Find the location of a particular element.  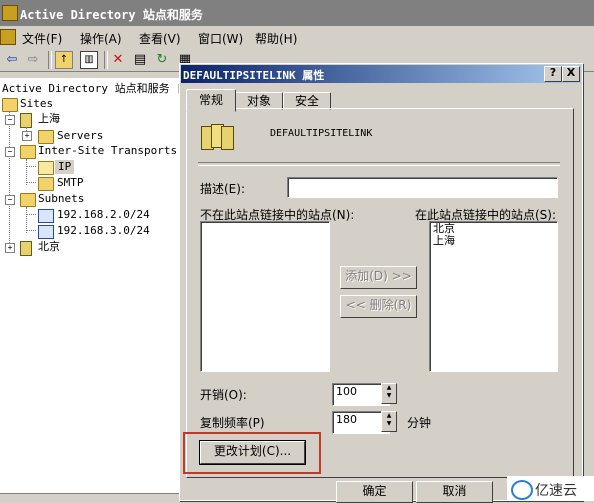

help-button: ? is located at coordinates (553, 74).